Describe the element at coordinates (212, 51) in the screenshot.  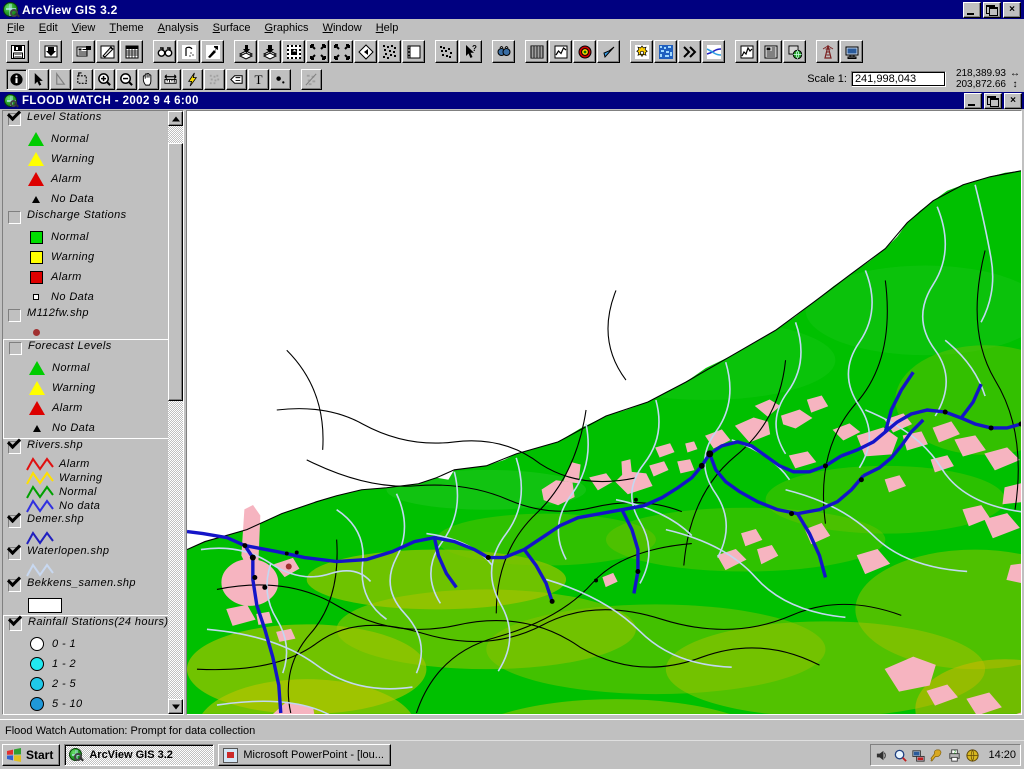
I see `query-builder-icon: ?` at that location.